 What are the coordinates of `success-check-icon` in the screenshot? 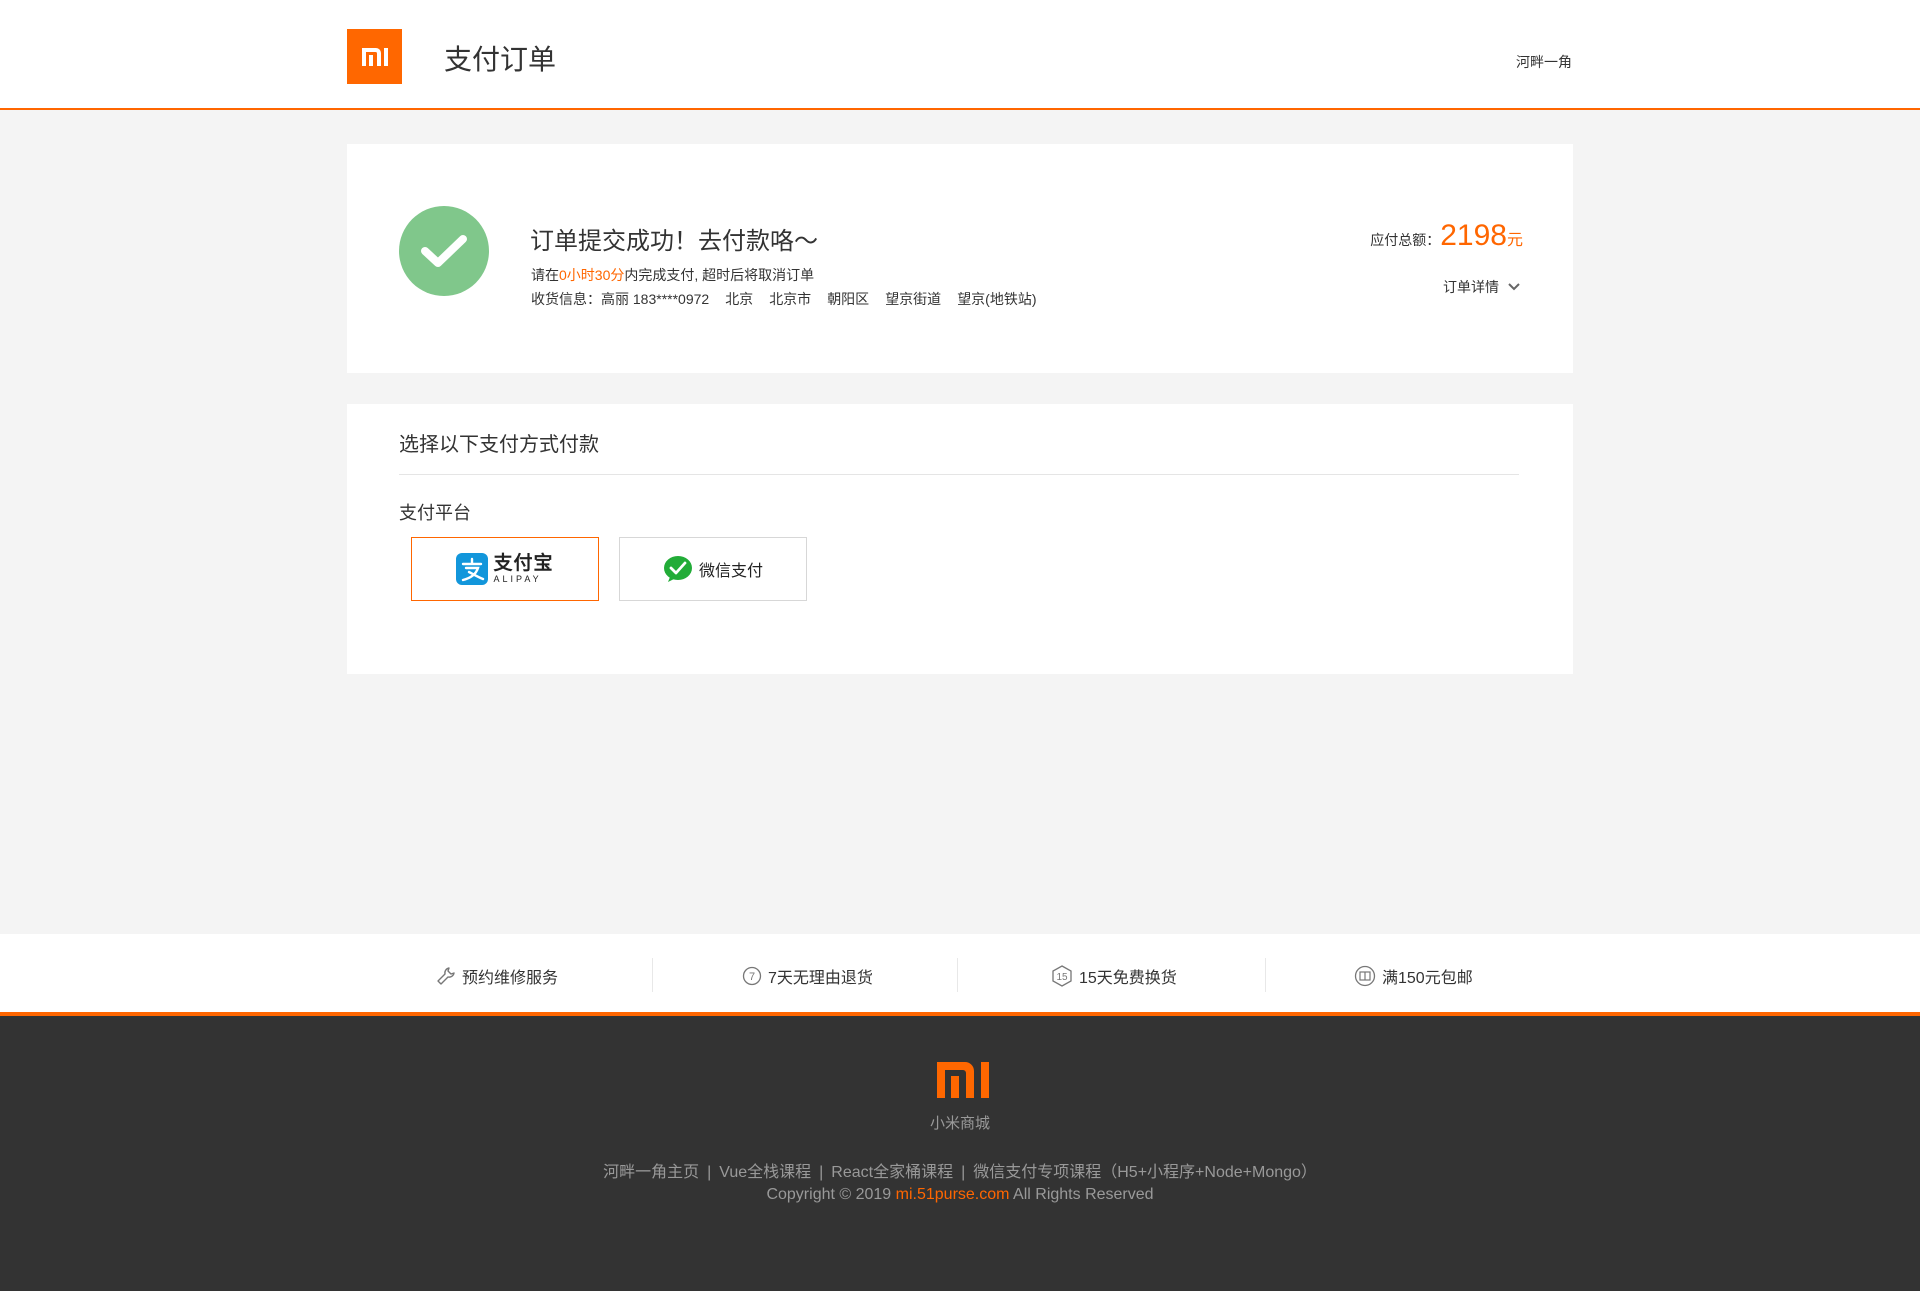 It's located at (444, 251).